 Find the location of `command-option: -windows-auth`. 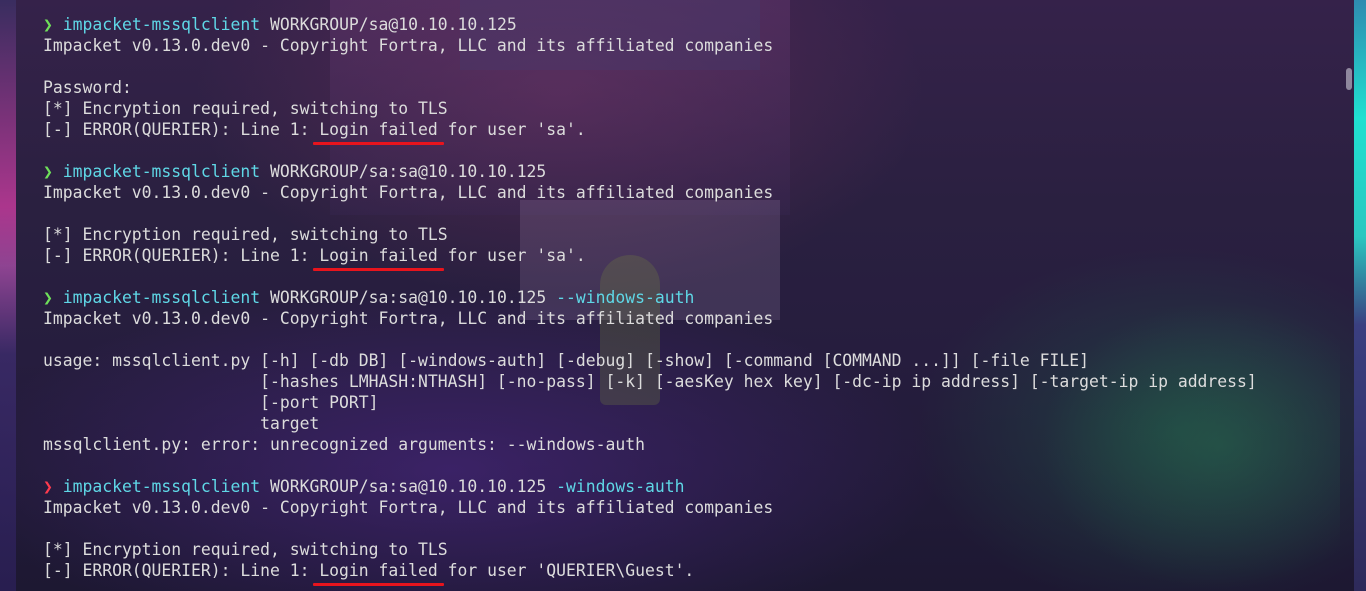

command-option: -windows-auth is located at coordinates (620, 486).